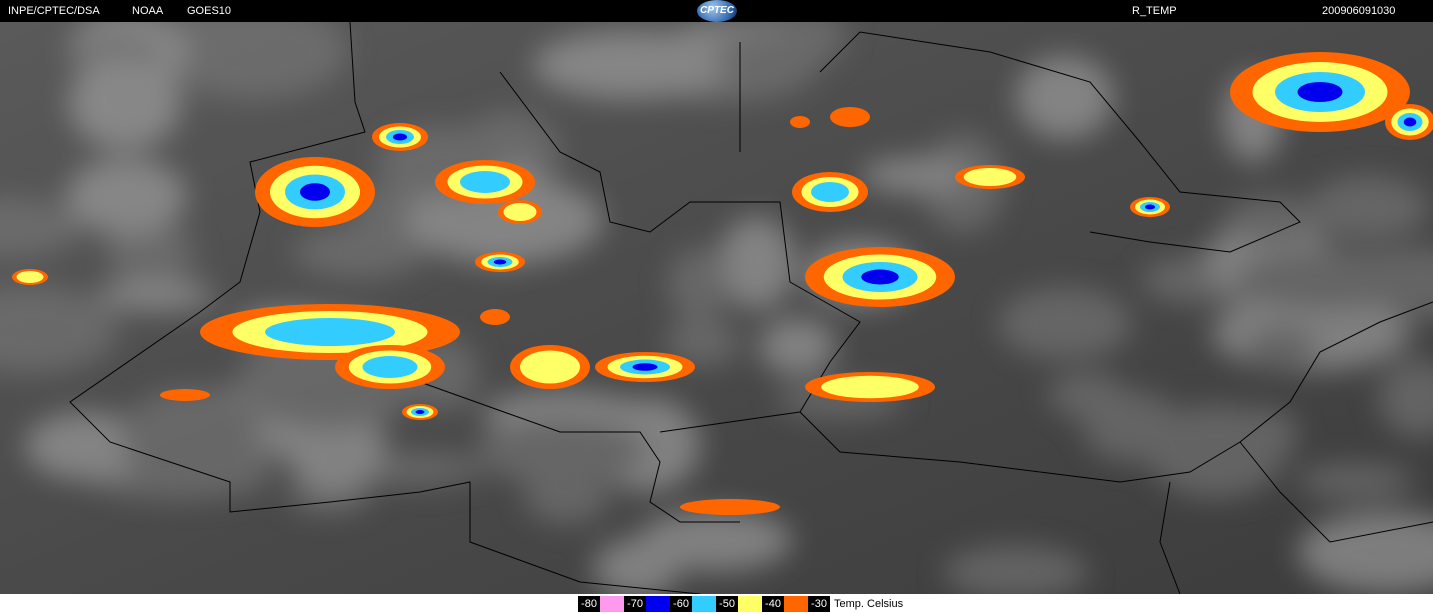  I want to click on legend-label: -60, so click(681, 604).